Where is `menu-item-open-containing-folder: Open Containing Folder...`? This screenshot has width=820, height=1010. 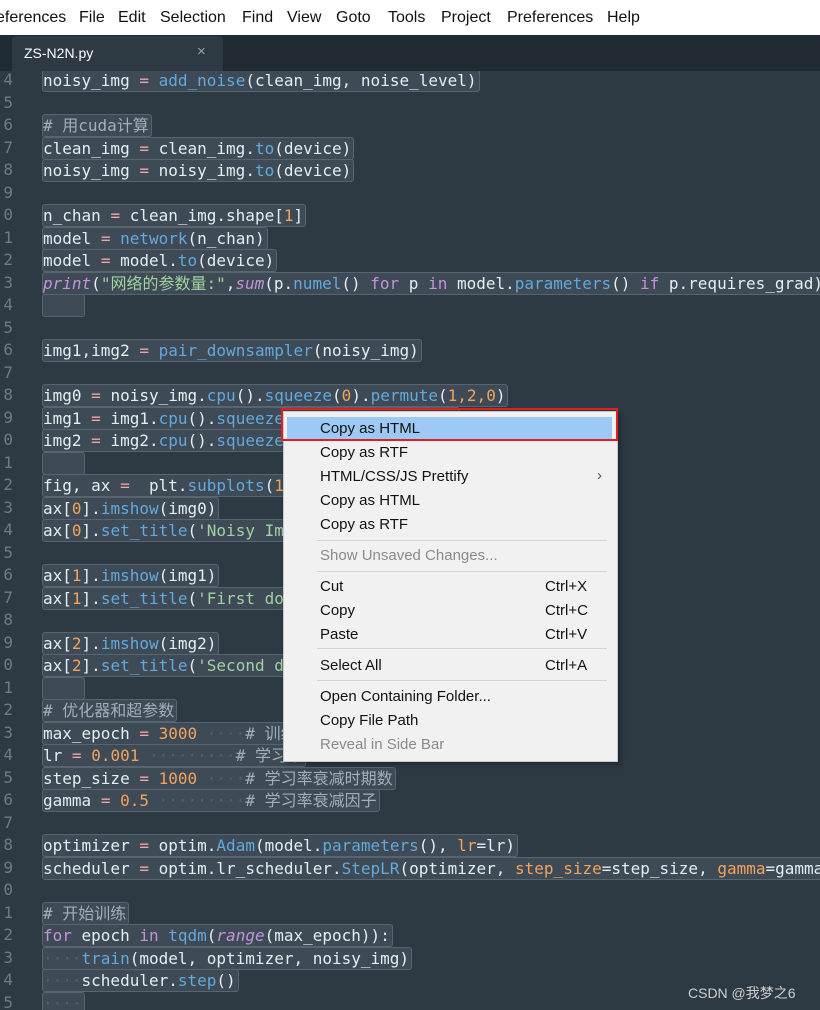
menu-item-open-containing-folder: Open Containing Folder... is located at coordinates (449, 697).